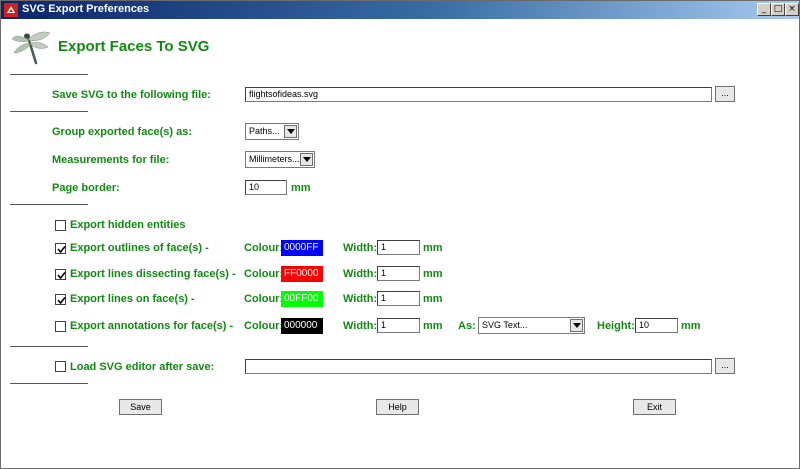  Describe the element at coordinates (142, 367) in the screenshot. I see `load-editor-label: Load SVG editor after save:` at that location.